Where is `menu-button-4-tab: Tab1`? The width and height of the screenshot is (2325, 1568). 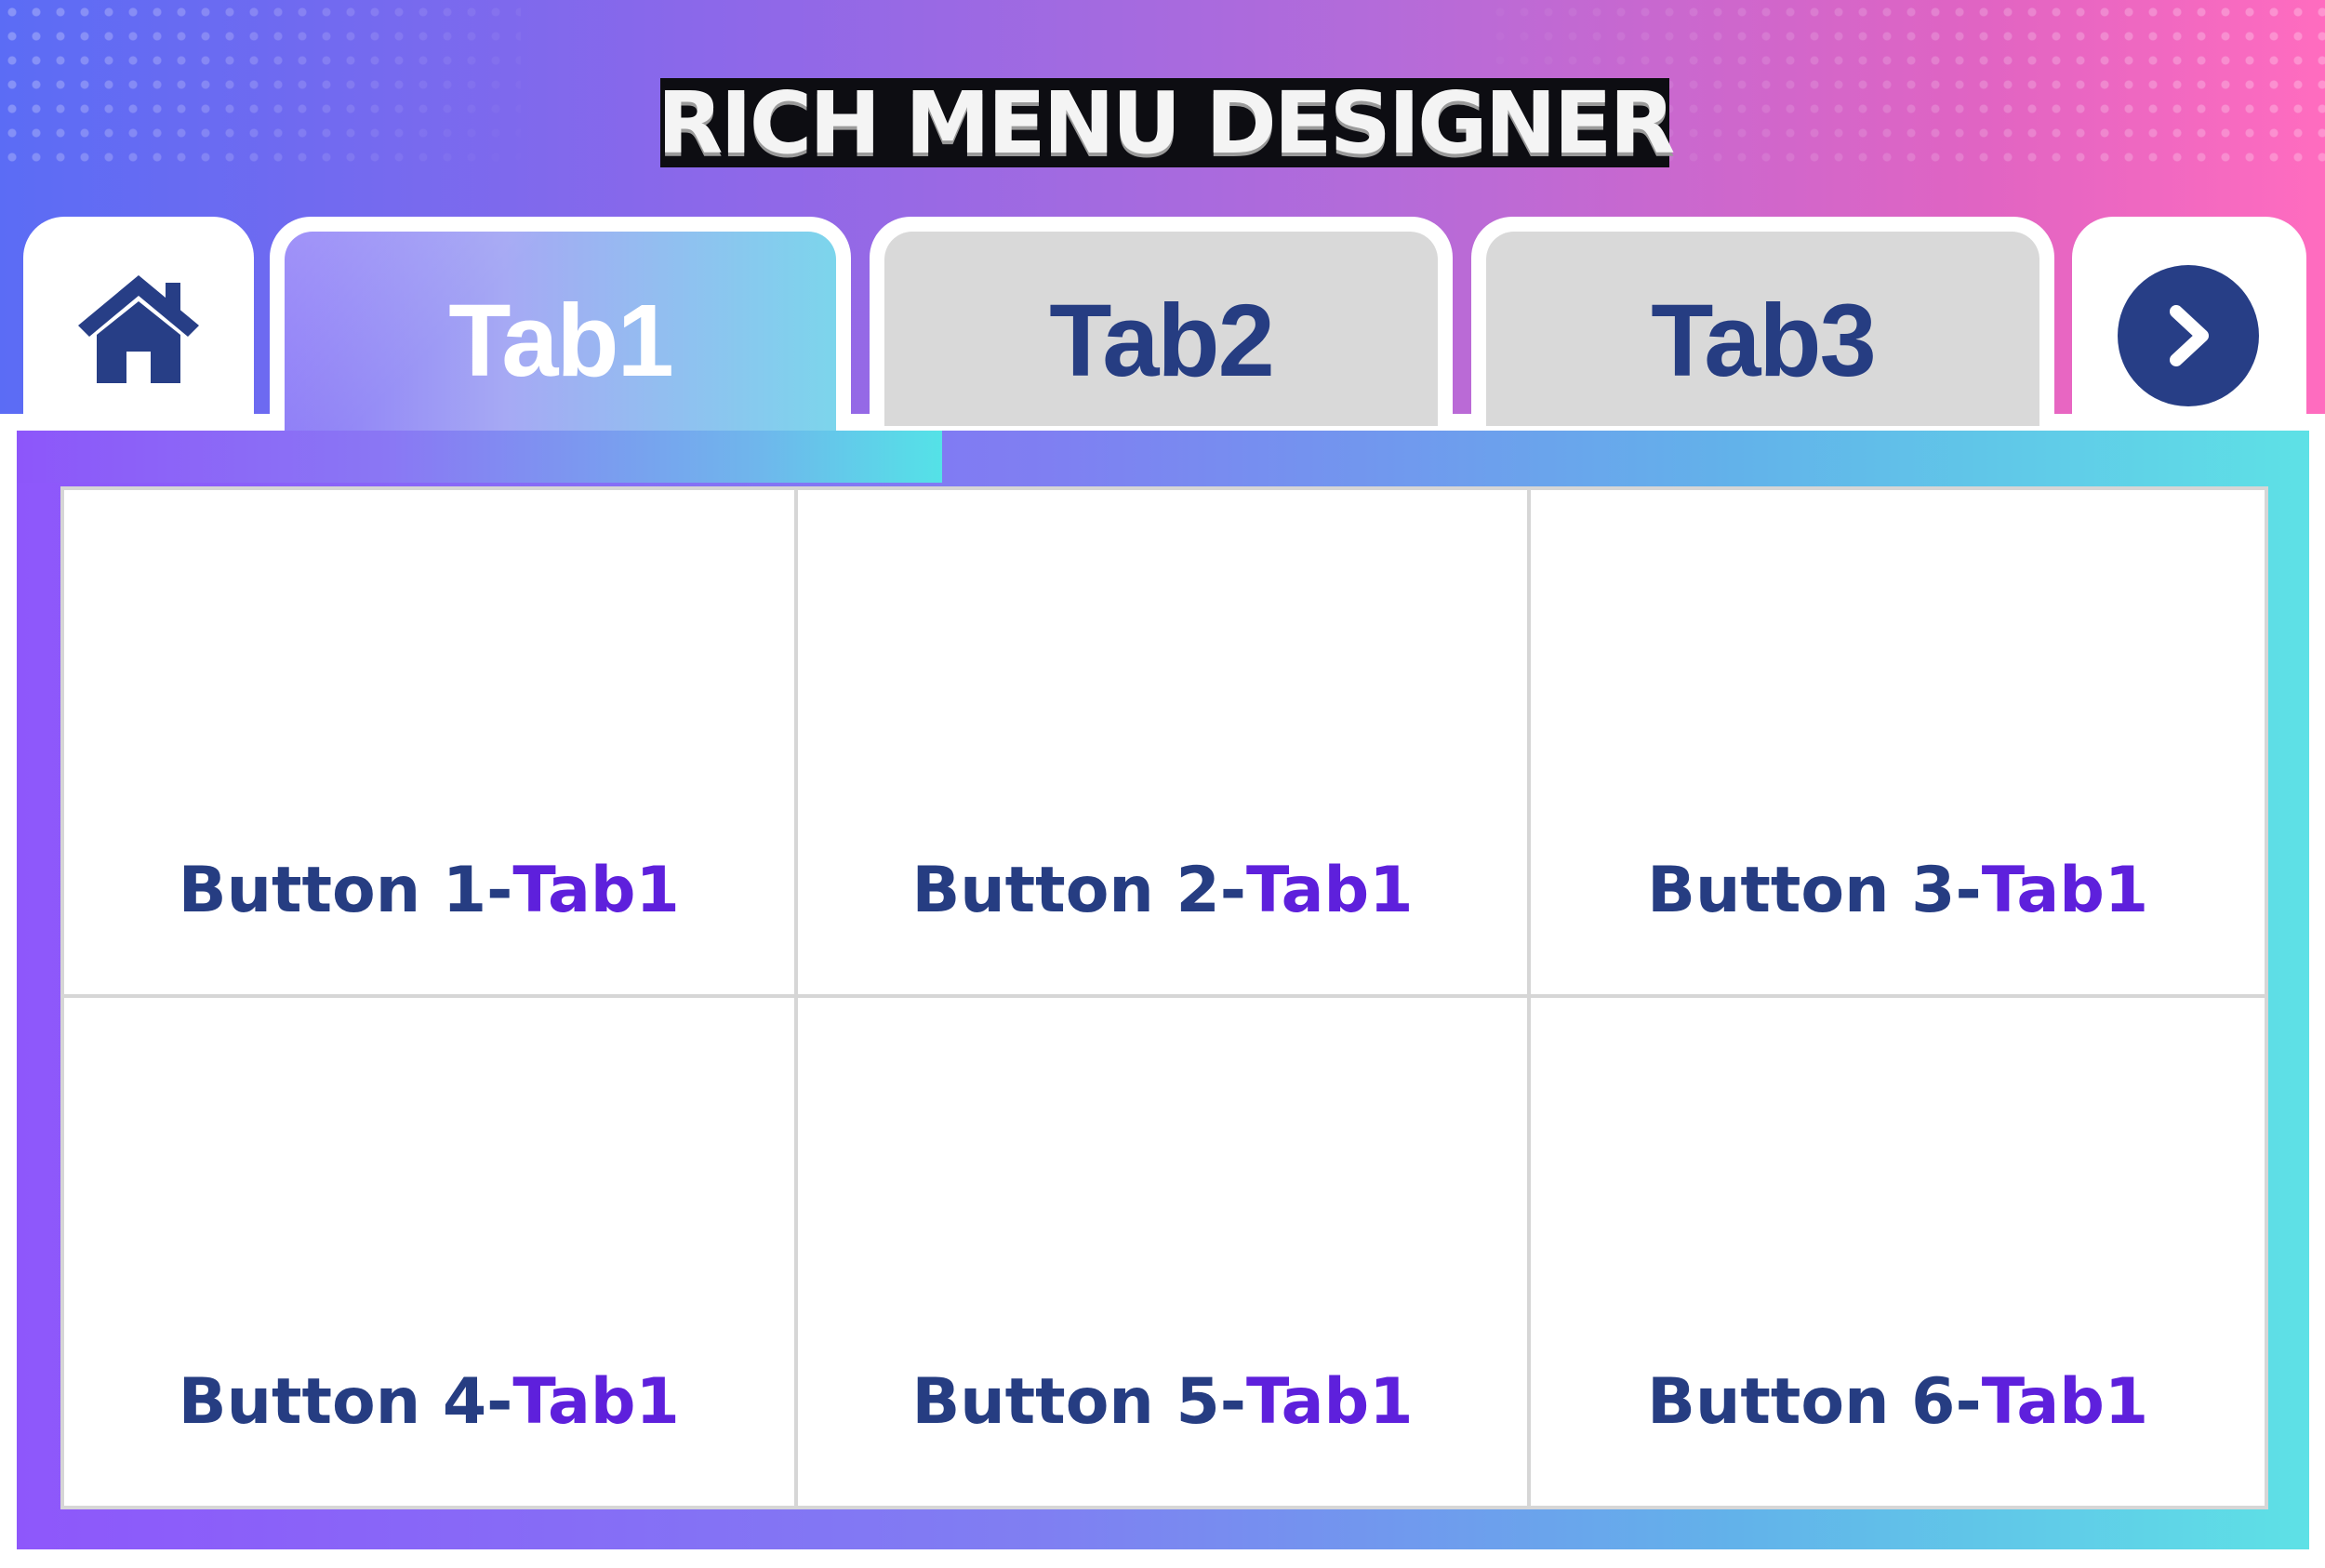
menu-button-4-tab: Tab1 is located at coordinates (596, 1402).